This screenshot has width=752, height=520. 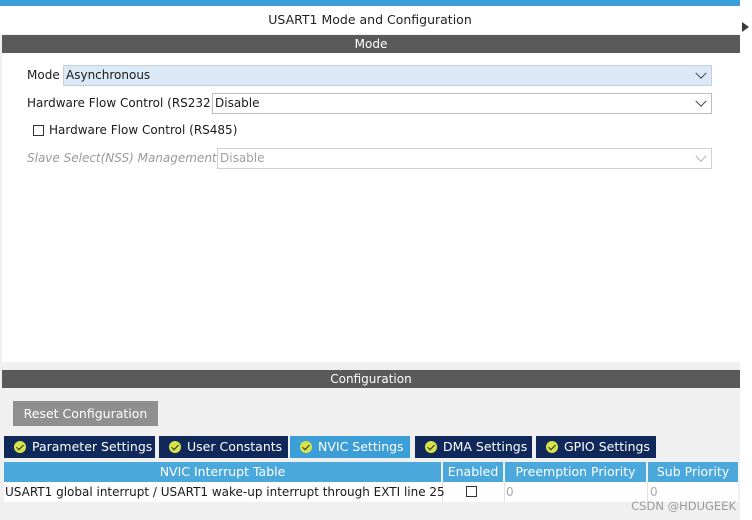 I want to click on column-header-enabled: Enabled, so click(x=473, y=472).